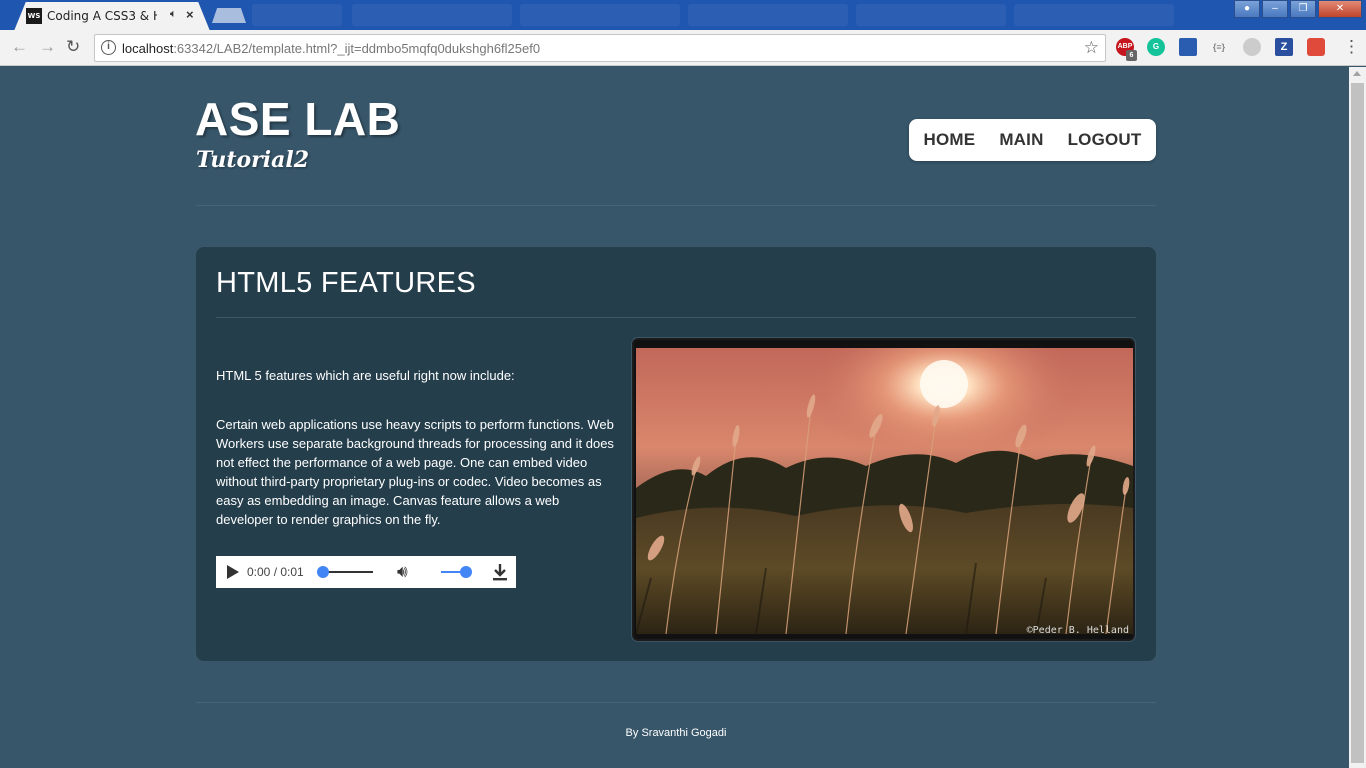 This screenshot has height=768, width=1366. I want to click on zotero-icon: Z, so click(1284, 47).